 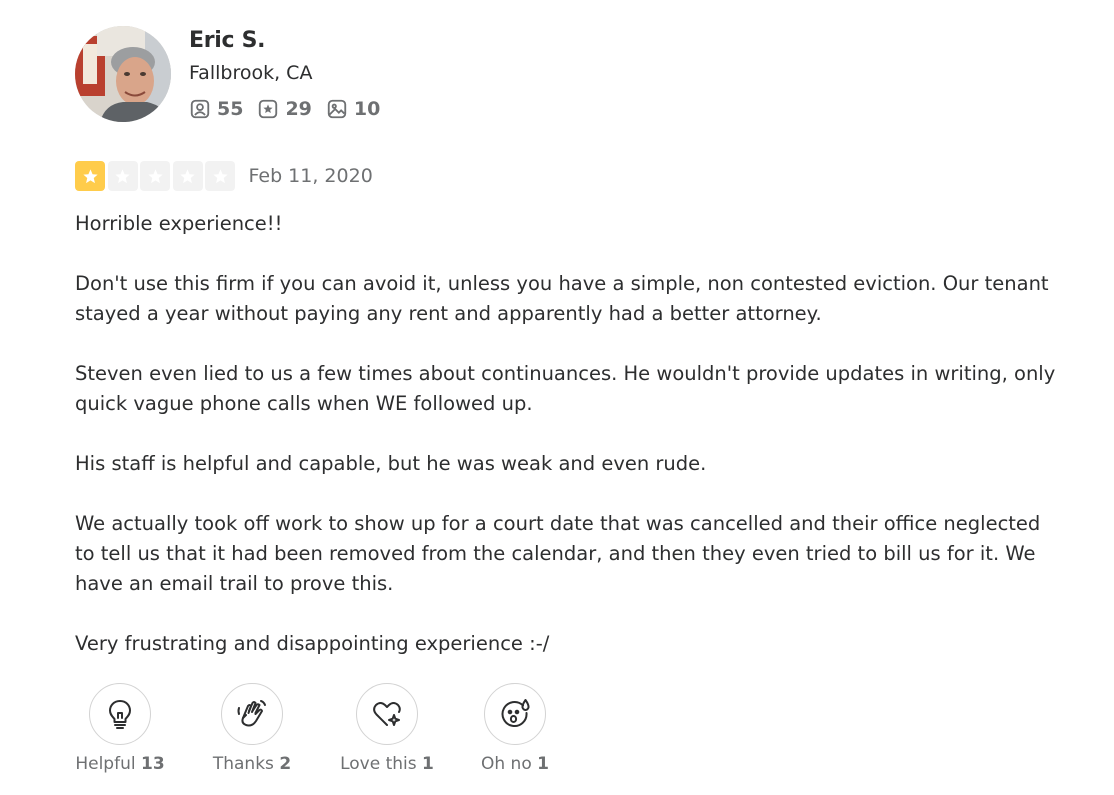 What do you see at coordinates (120, 764) in the screenshot?
I see `helpful-label: Helpful 13` at bounding box center [120, 764].